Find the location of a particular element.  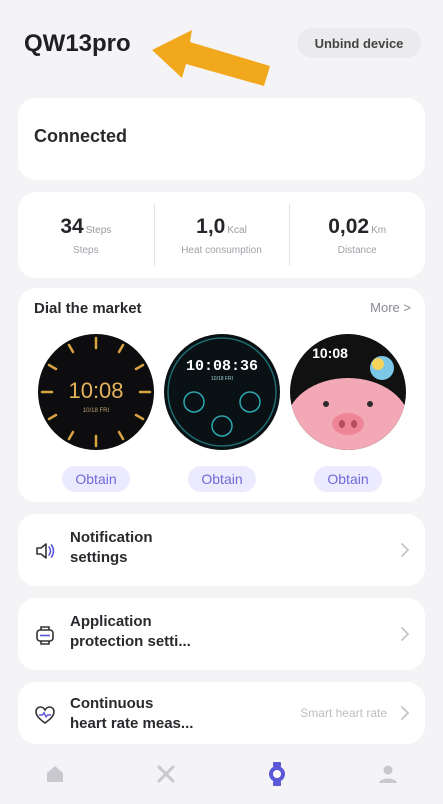

connection-status: Connected is located at coordinates (81, 136).